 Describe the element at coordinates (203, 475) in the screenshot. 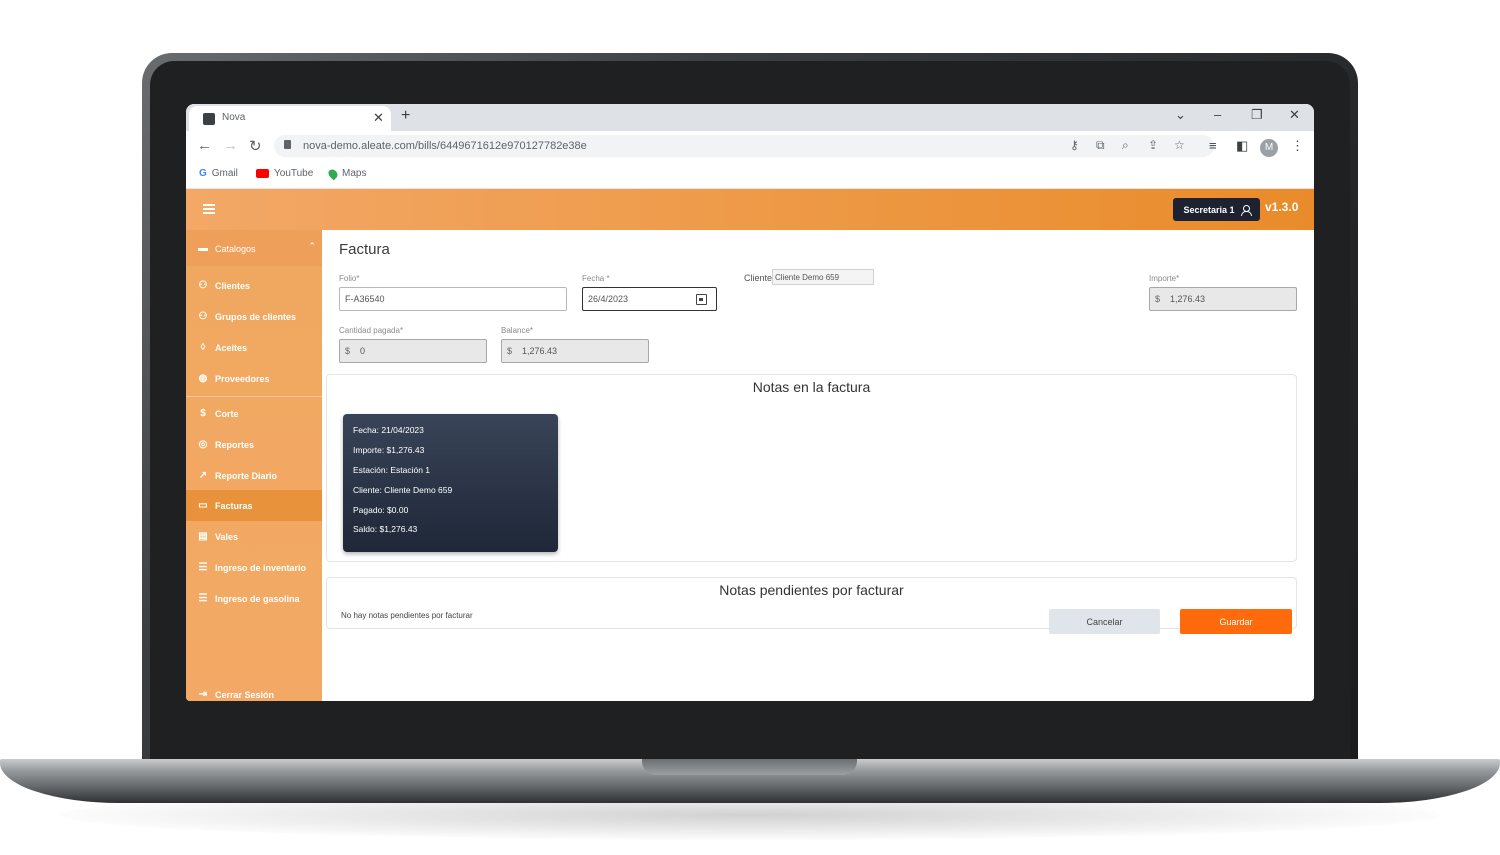

I see `trend-icon: ↗` at that location.